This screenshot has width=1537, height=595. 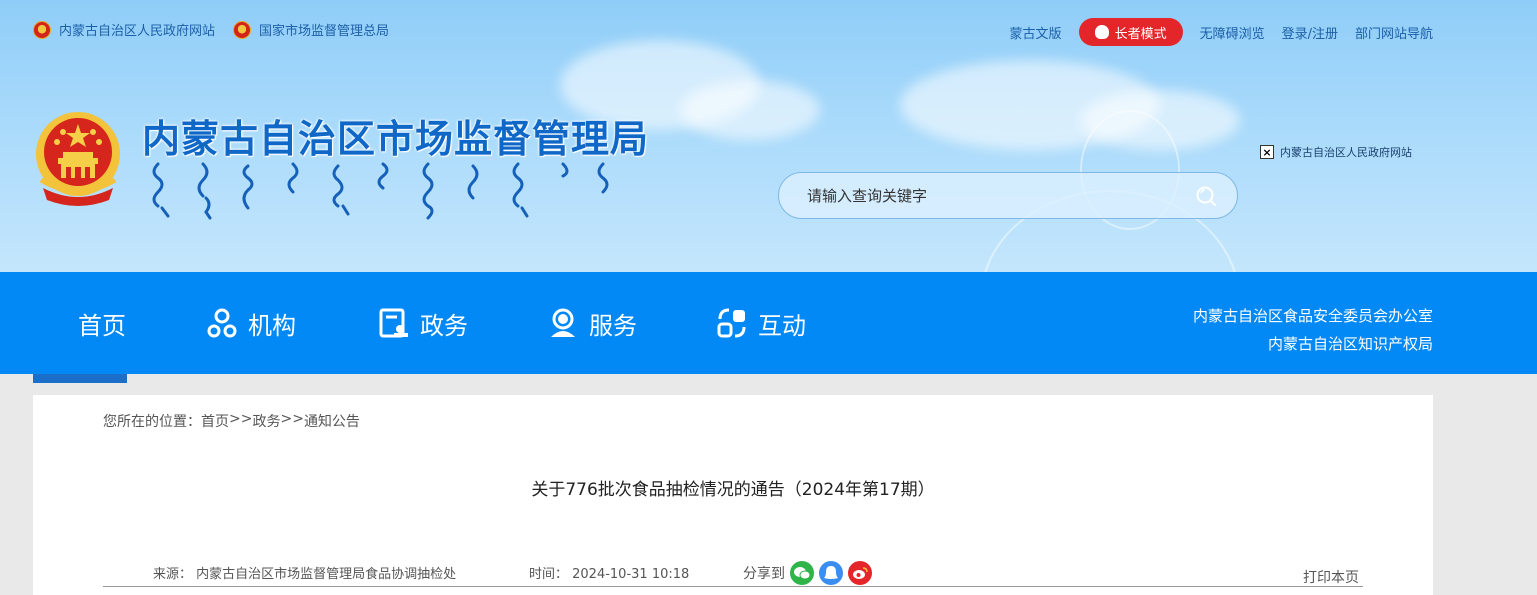 I want to click on nav-org: 机构, so click(x=251, y=323).